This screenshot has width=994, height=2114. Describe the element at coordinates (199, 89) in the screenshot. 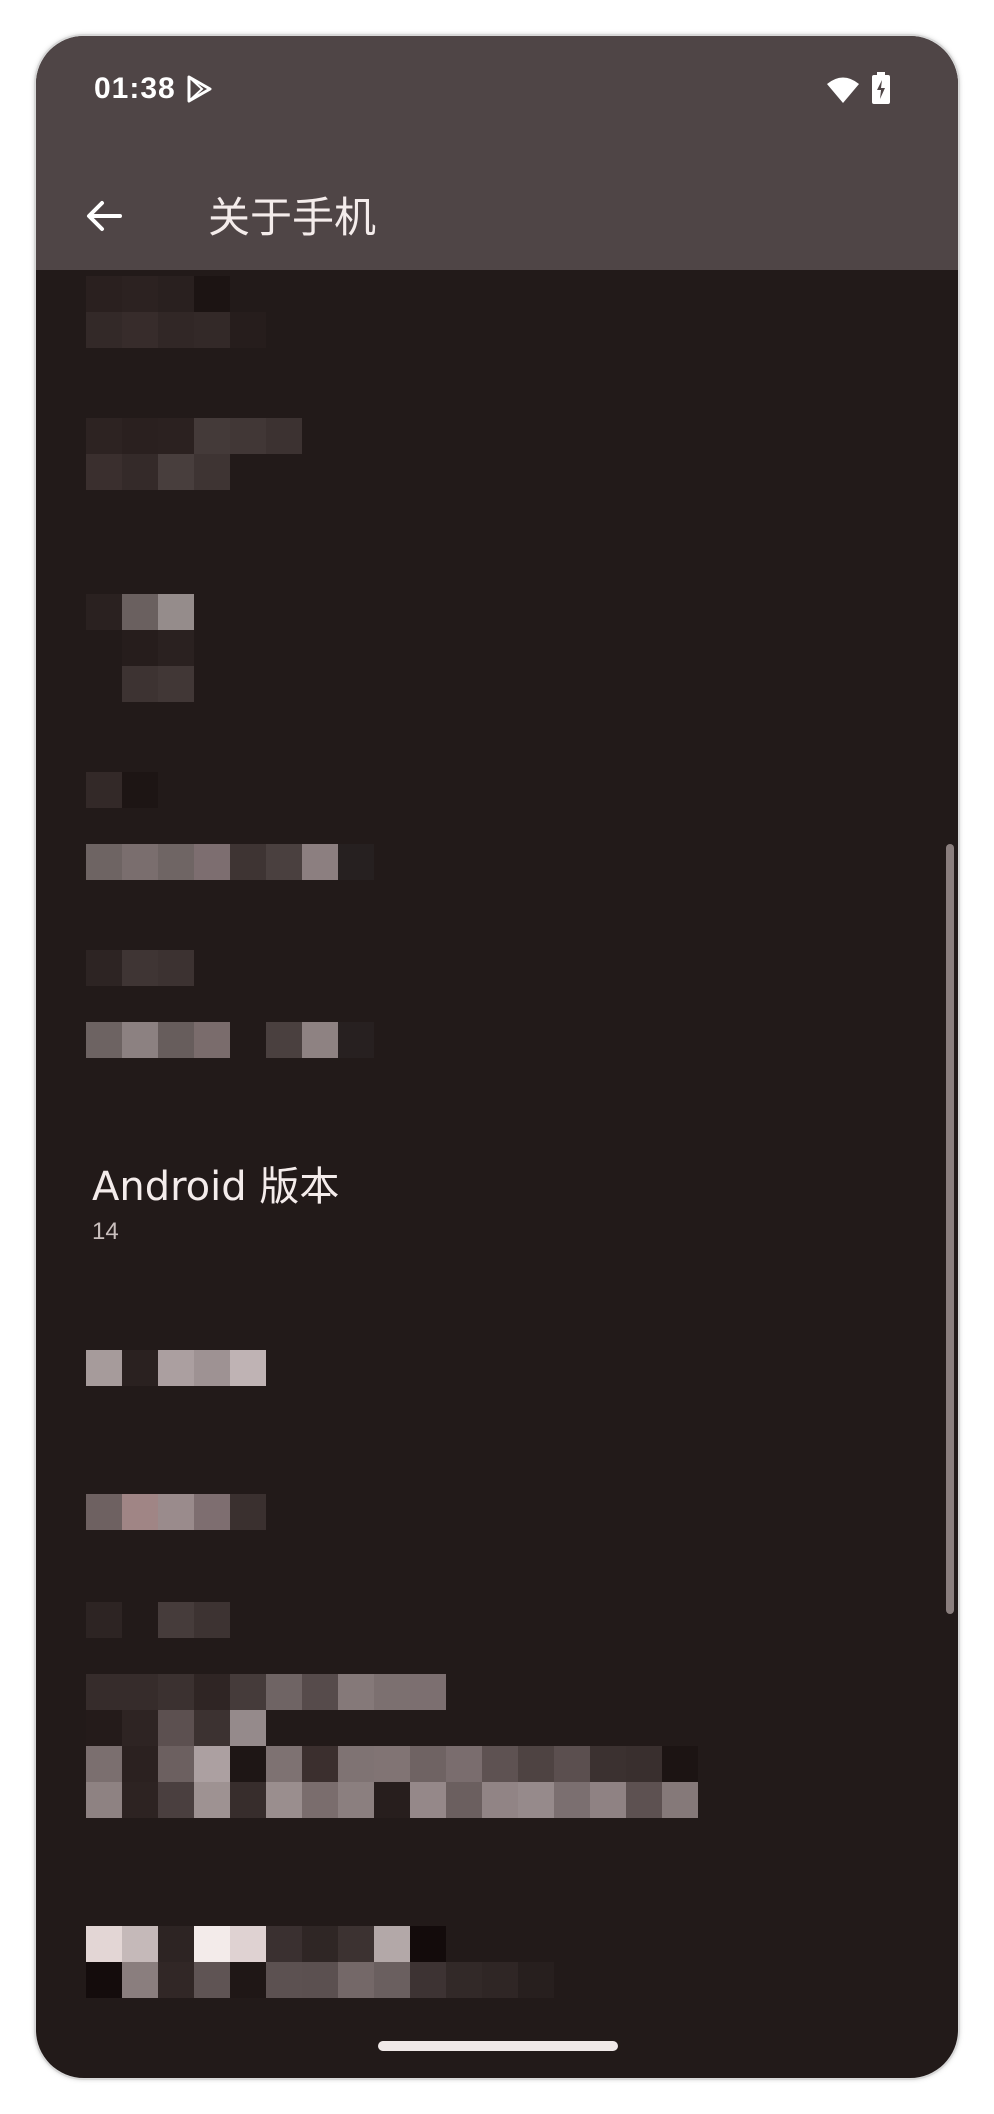

I see `play-store-icon` at that location.